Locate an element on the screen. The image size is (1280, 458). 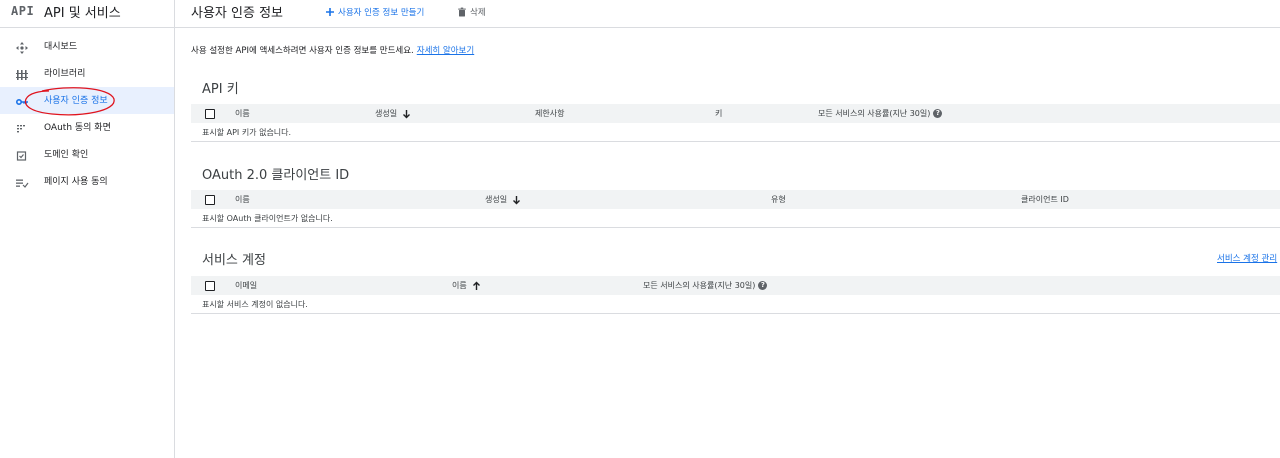
consent-icon is located at coordinates (22, 128).